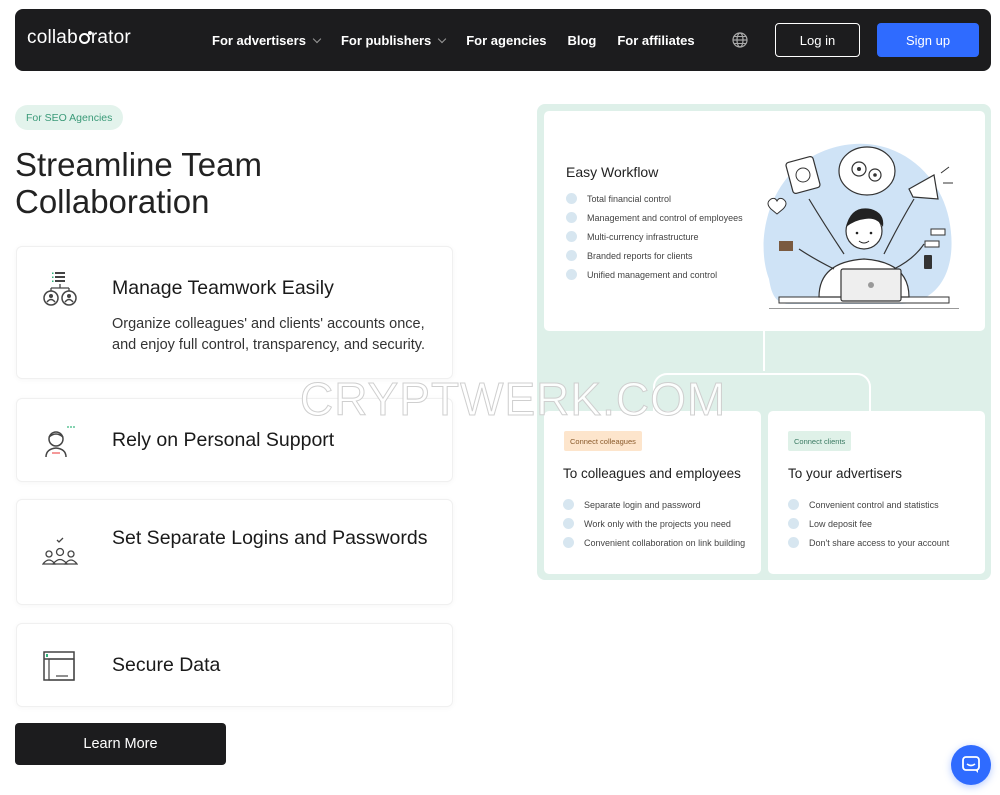 This screenshot has height=795, width=1000. I want to click on list-item: Low deposit fee, so click(868, 523).